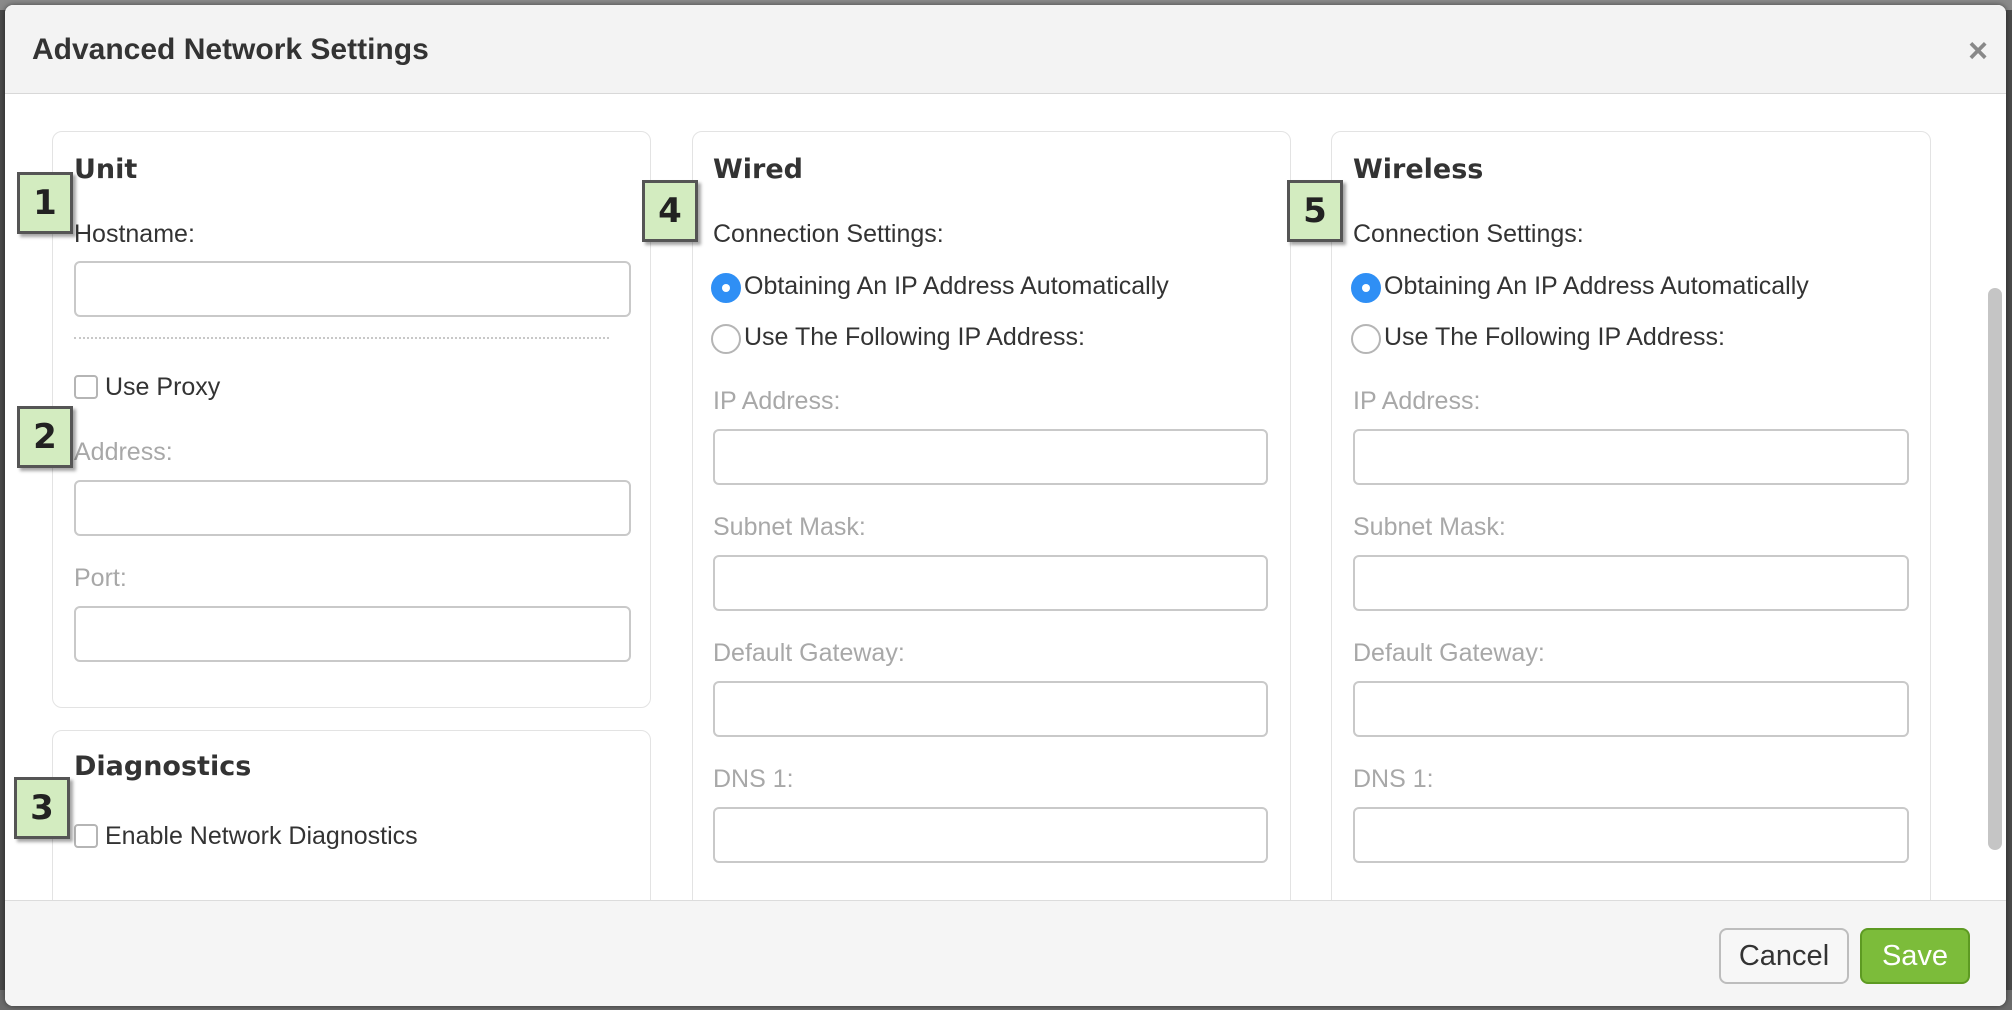  I want to click on scrollbar-thumb, so click(1995, 569).